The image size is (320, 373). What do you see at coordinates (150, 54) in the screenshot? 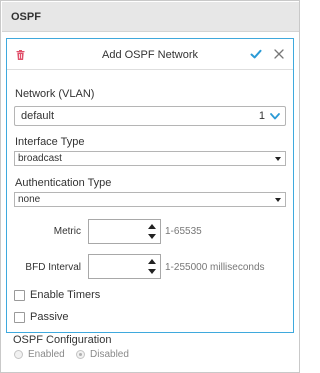
I see `dialog-header: Add OSPF Network` at bounding box center [150, 54].